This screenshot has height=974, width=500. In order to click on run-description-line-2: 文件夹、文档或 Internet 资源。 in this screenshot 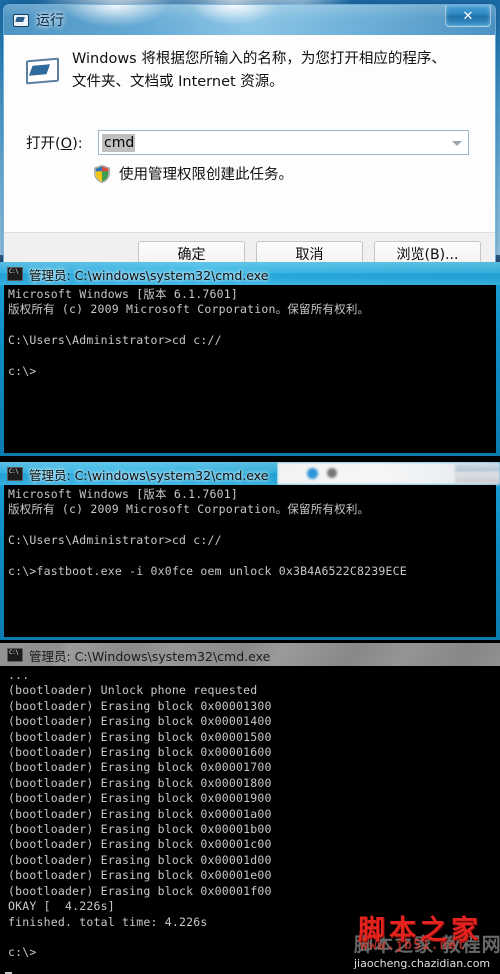, I will do `click(178, 82)`.